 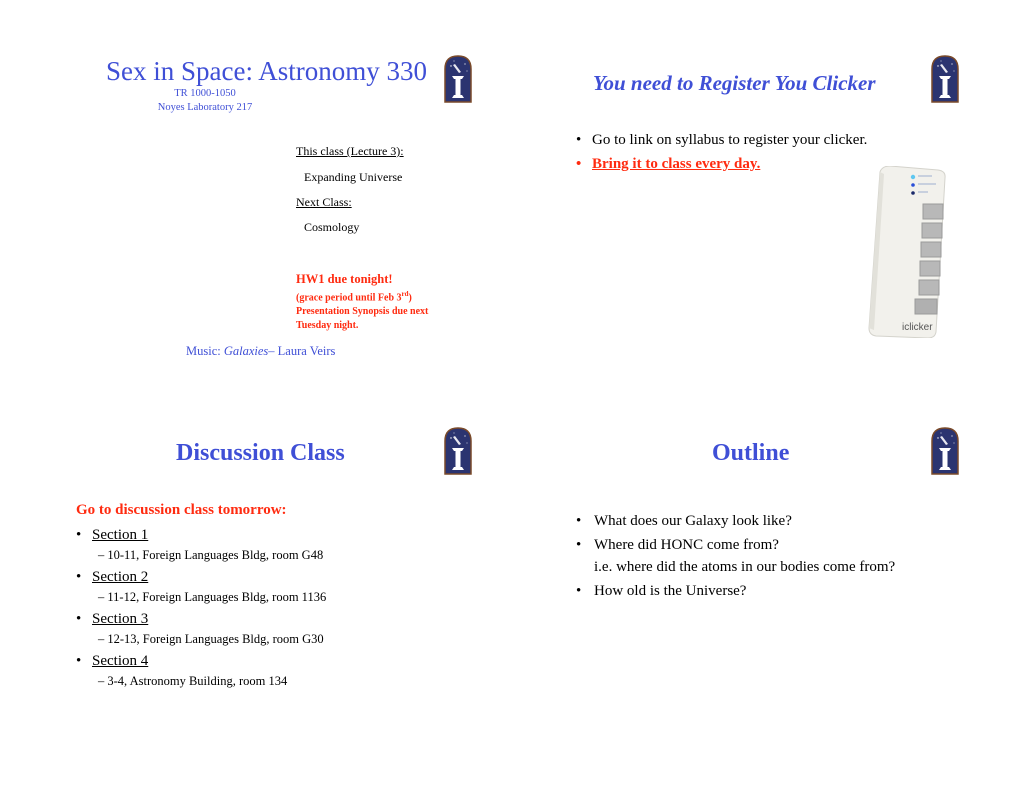 I want to click on hw-grace-period: (grace period until Feb 3rd), so click(x=362, y=296).